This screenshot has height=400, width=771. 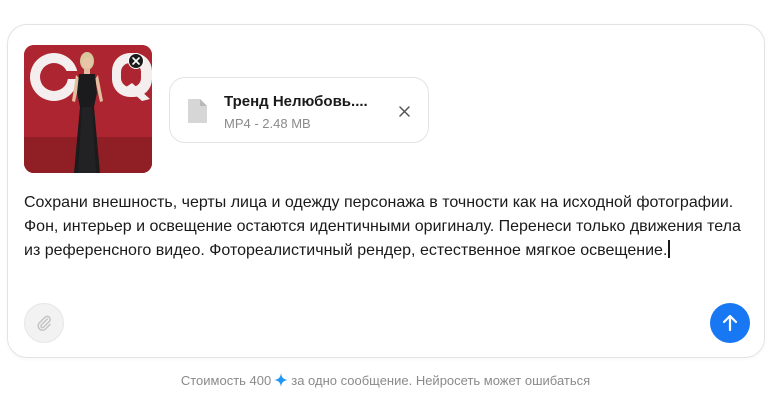 I want to click on document-icon, so click(x=197, y=111).